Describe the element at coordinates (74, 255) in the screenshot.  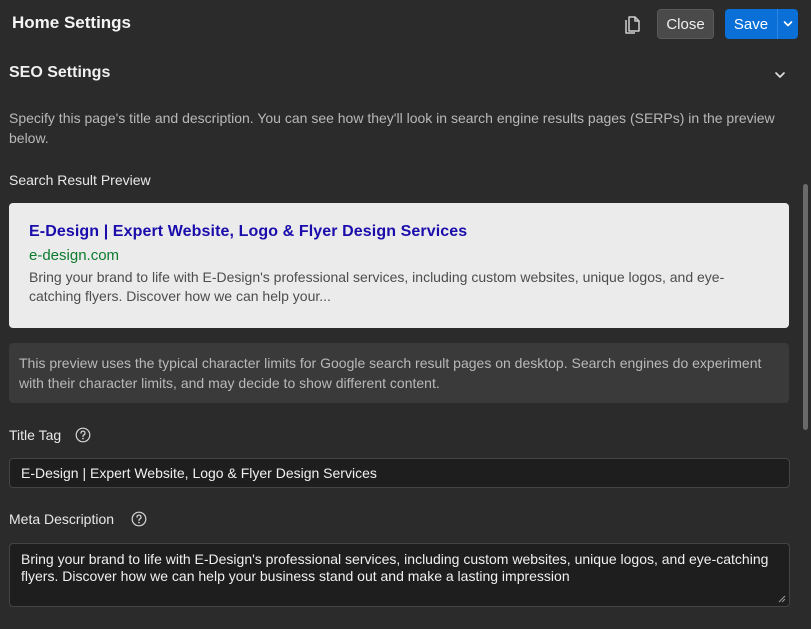
I see `serp-url: e-design.com` at that location.